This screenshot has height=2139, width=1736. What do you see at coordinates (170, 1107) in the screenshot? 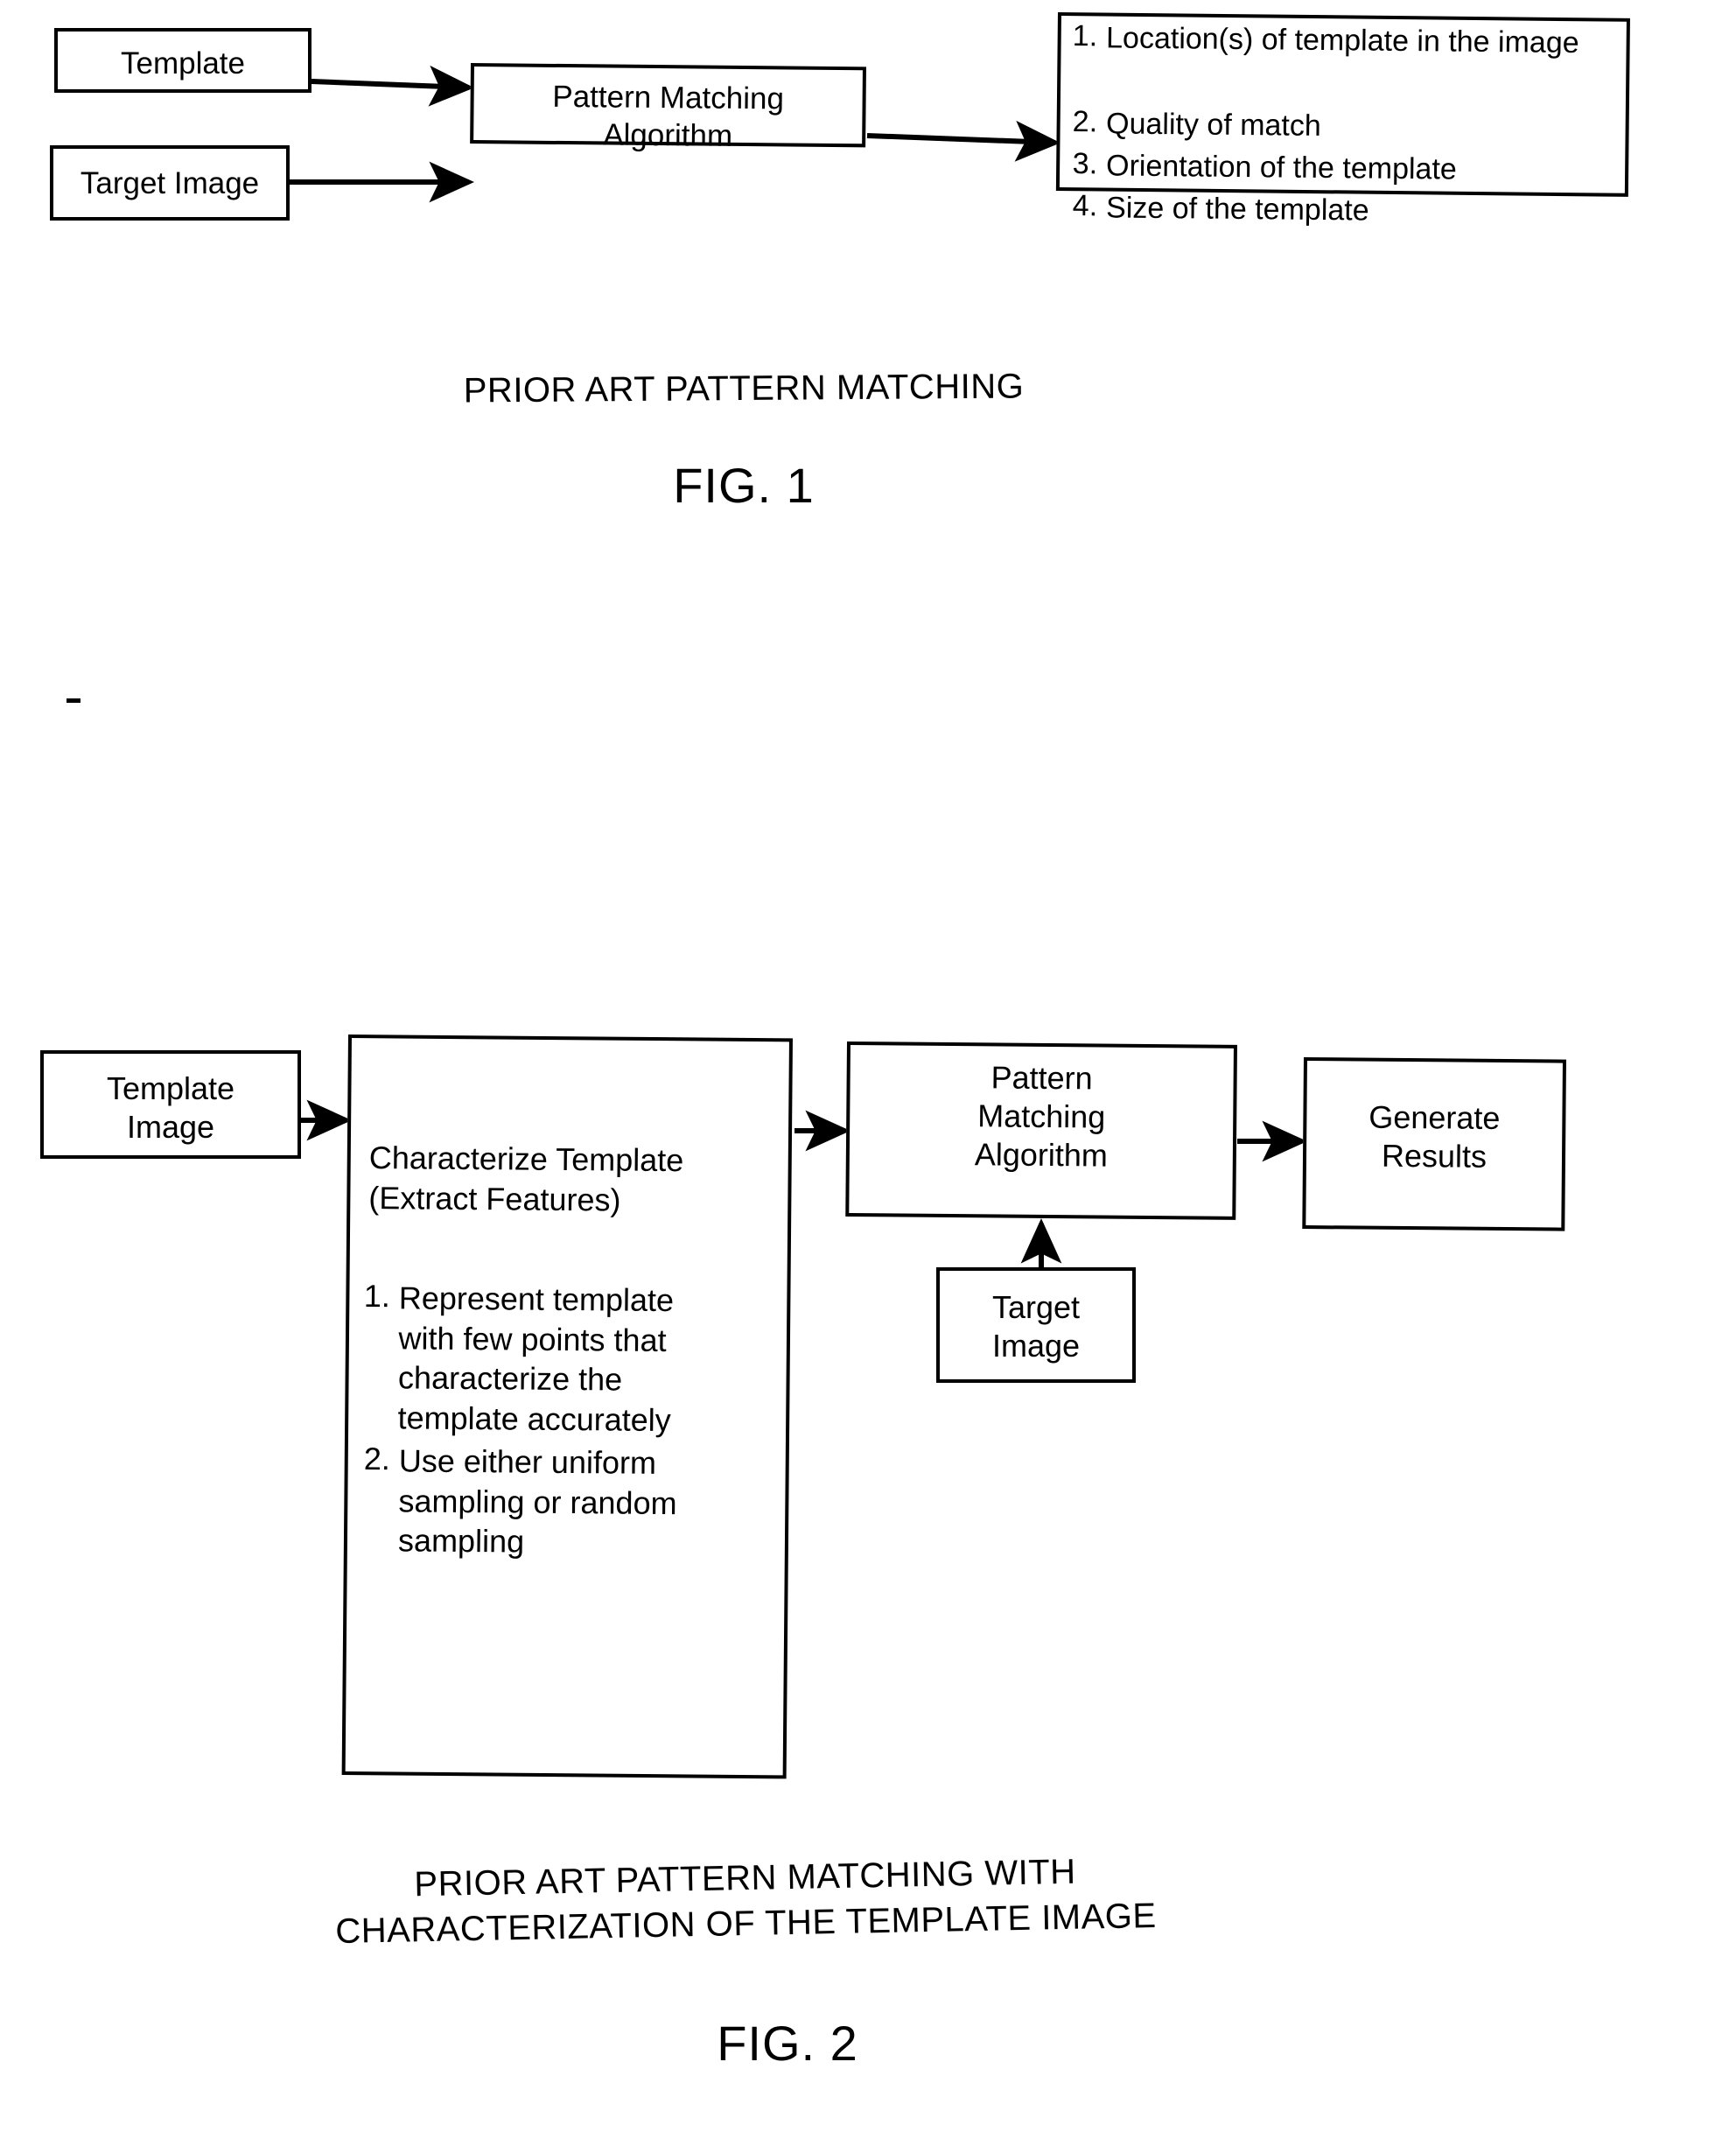
I see `fig2-template-image-label: Template Image` at bounding box center [170, 1107].